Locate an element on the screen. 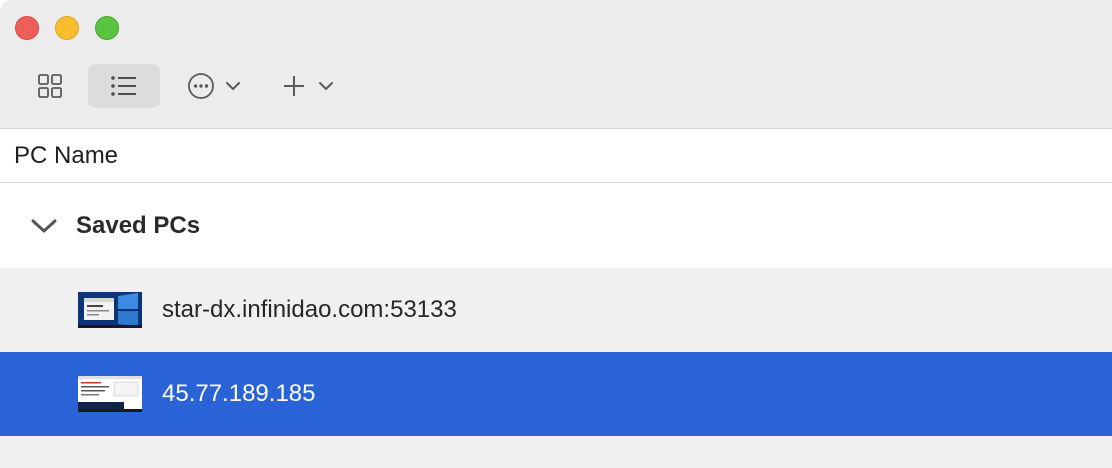 Image resolution: width=1112 pixels, height=468 pixels. grid-view-button is located at coordinates (50, 86).